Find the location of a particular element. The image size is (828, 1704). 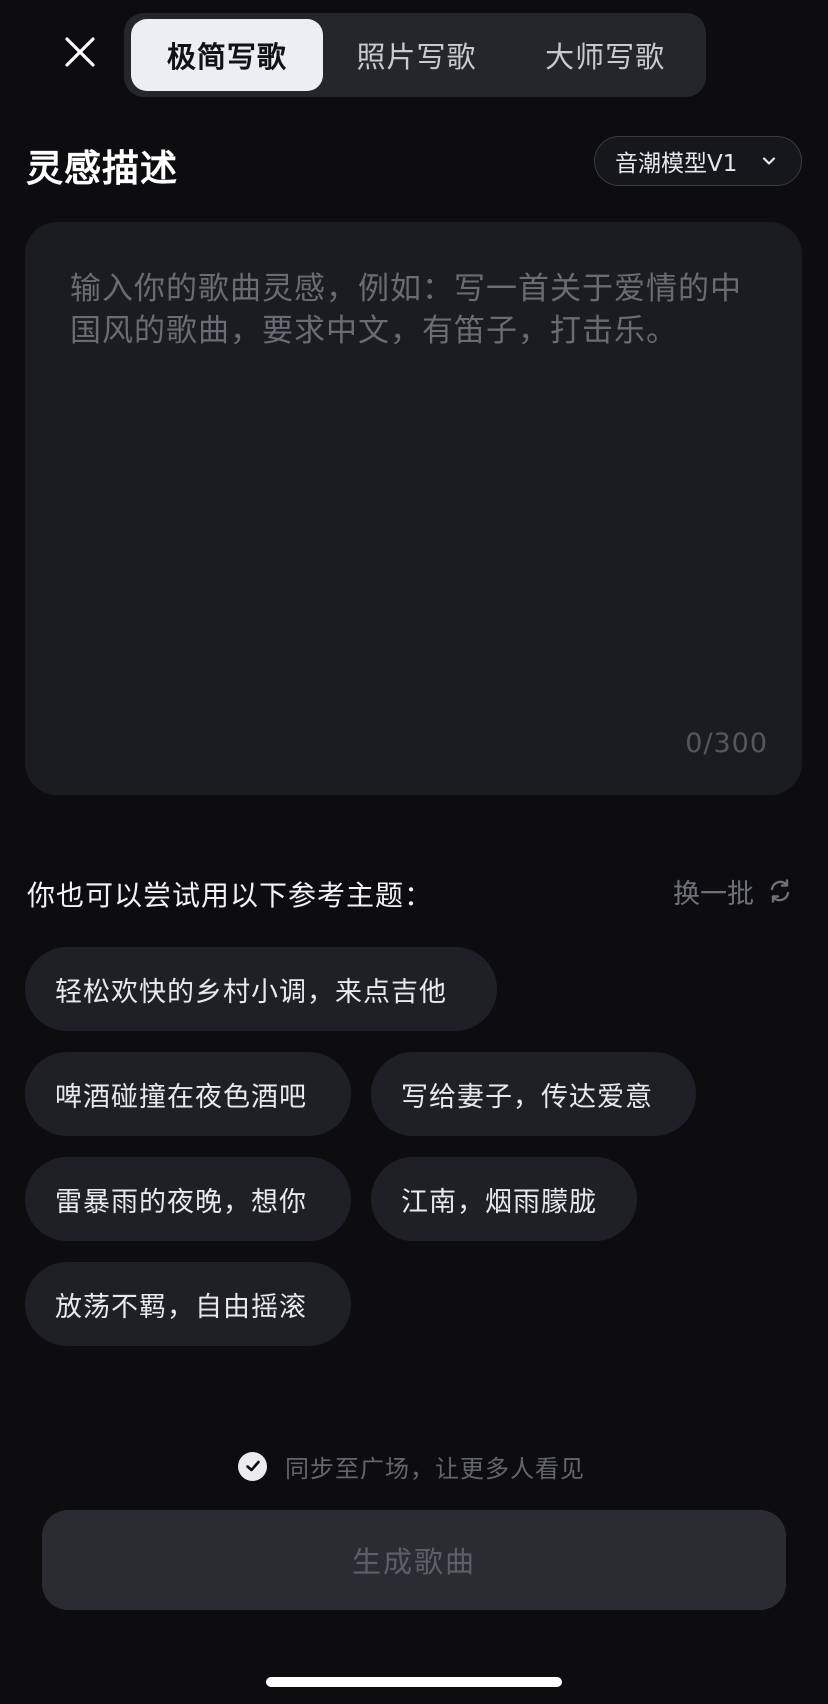

section-title: 灵感描述 is located at coordinates (102, 168).